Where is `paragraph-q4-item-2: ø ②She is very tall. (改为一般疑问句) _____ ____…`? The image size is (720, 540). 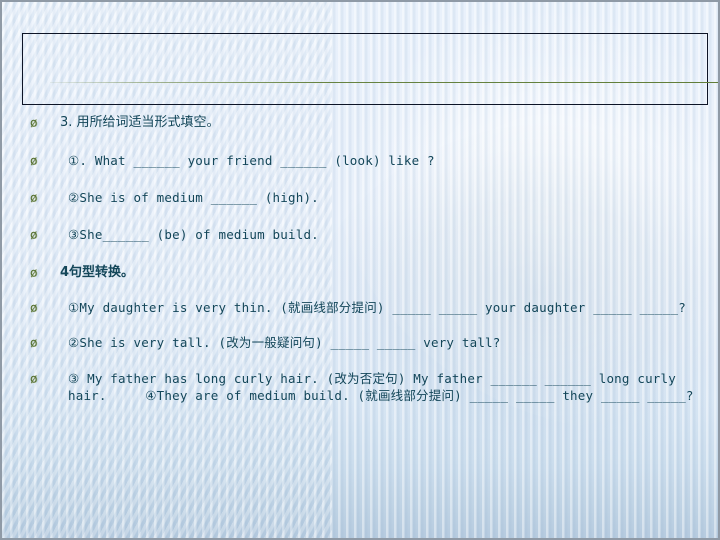
paragraph-q4-item-2: ø ②She is very tall. (改为一般疑问句) _____ ____… is located at coordinates (360, 342).